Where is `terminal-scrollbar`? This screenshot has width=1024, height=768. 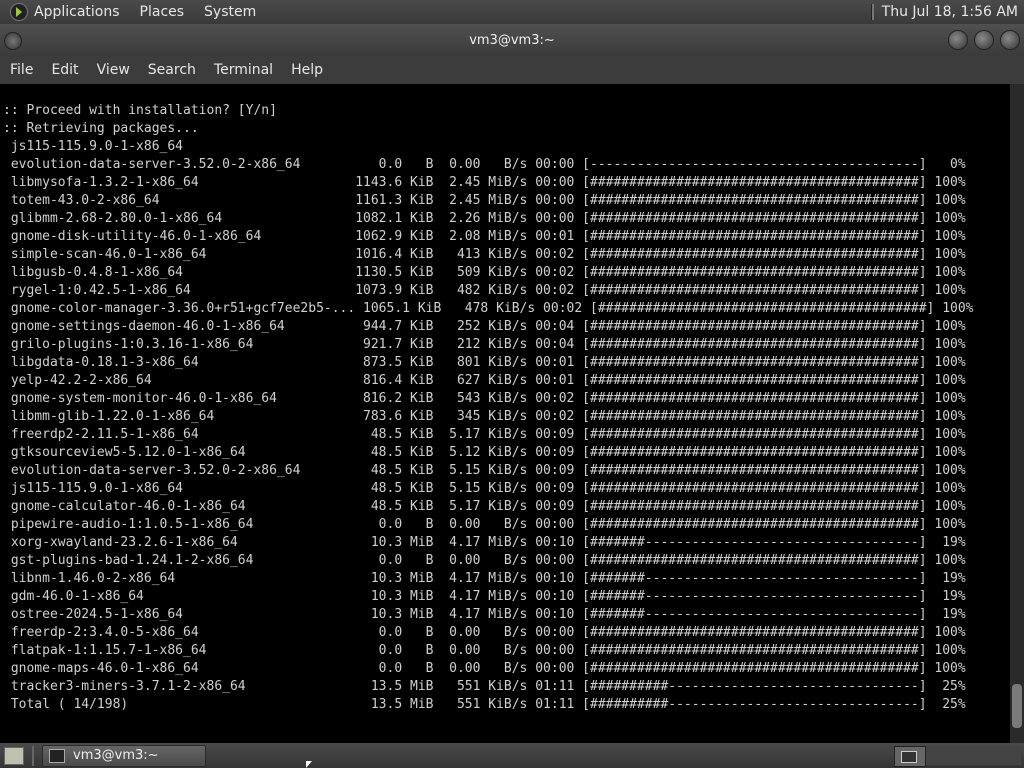
terminal-scrollbar is located at coordinates (1017, 413).